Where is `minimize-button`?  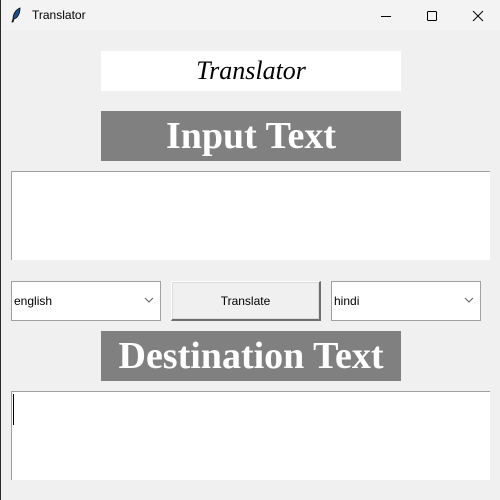
minimize-button is located at coordinates (386, 15).